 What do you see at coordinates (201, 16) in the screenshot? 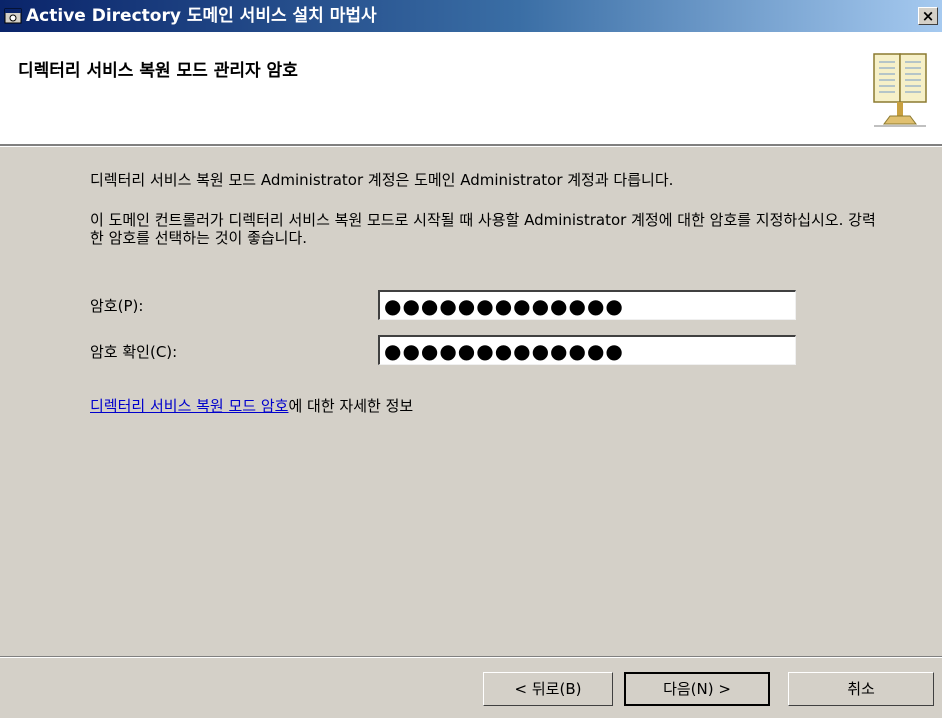
I see `window-title: Active Directory 도메인 서비스 설치 마법사` at bounding box center [201, 16].